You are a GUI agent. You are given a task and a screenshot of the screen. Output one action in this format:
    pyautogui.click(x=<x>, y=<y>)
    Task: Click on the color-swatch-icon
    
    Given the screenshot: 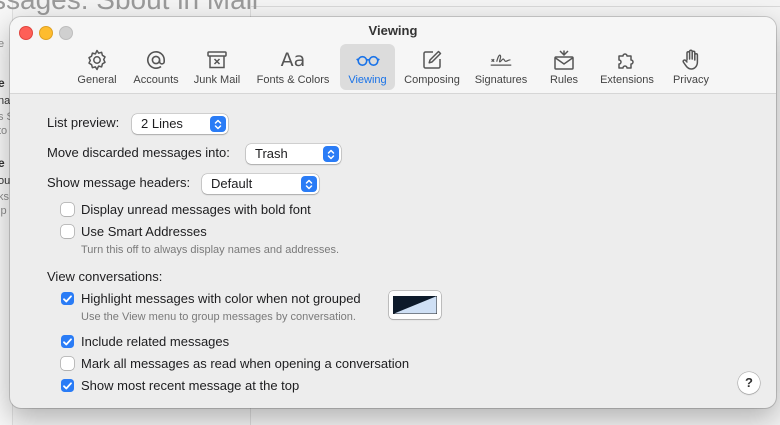 What is the action you would take?
    pyautogui.click(x=415, y=305)
    